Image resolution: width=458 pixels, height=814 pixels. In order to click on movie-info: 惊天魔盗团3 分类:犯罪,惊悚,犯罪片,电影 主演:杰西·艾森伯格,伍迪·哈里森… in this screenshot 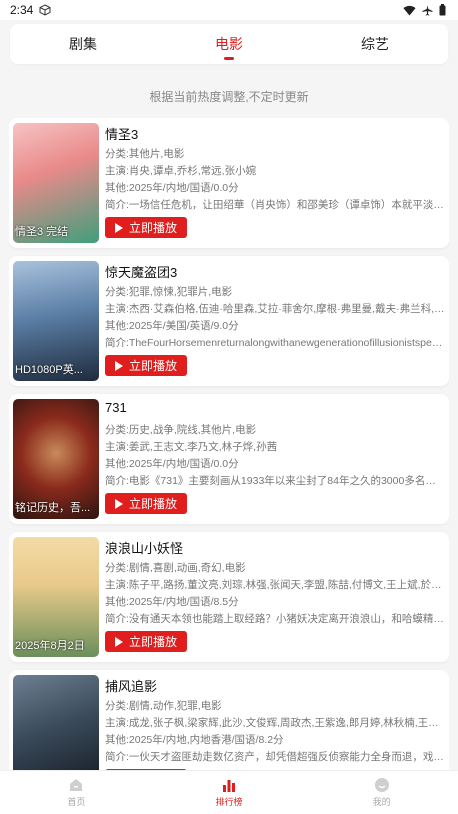, I will do `click(275, 321)`.